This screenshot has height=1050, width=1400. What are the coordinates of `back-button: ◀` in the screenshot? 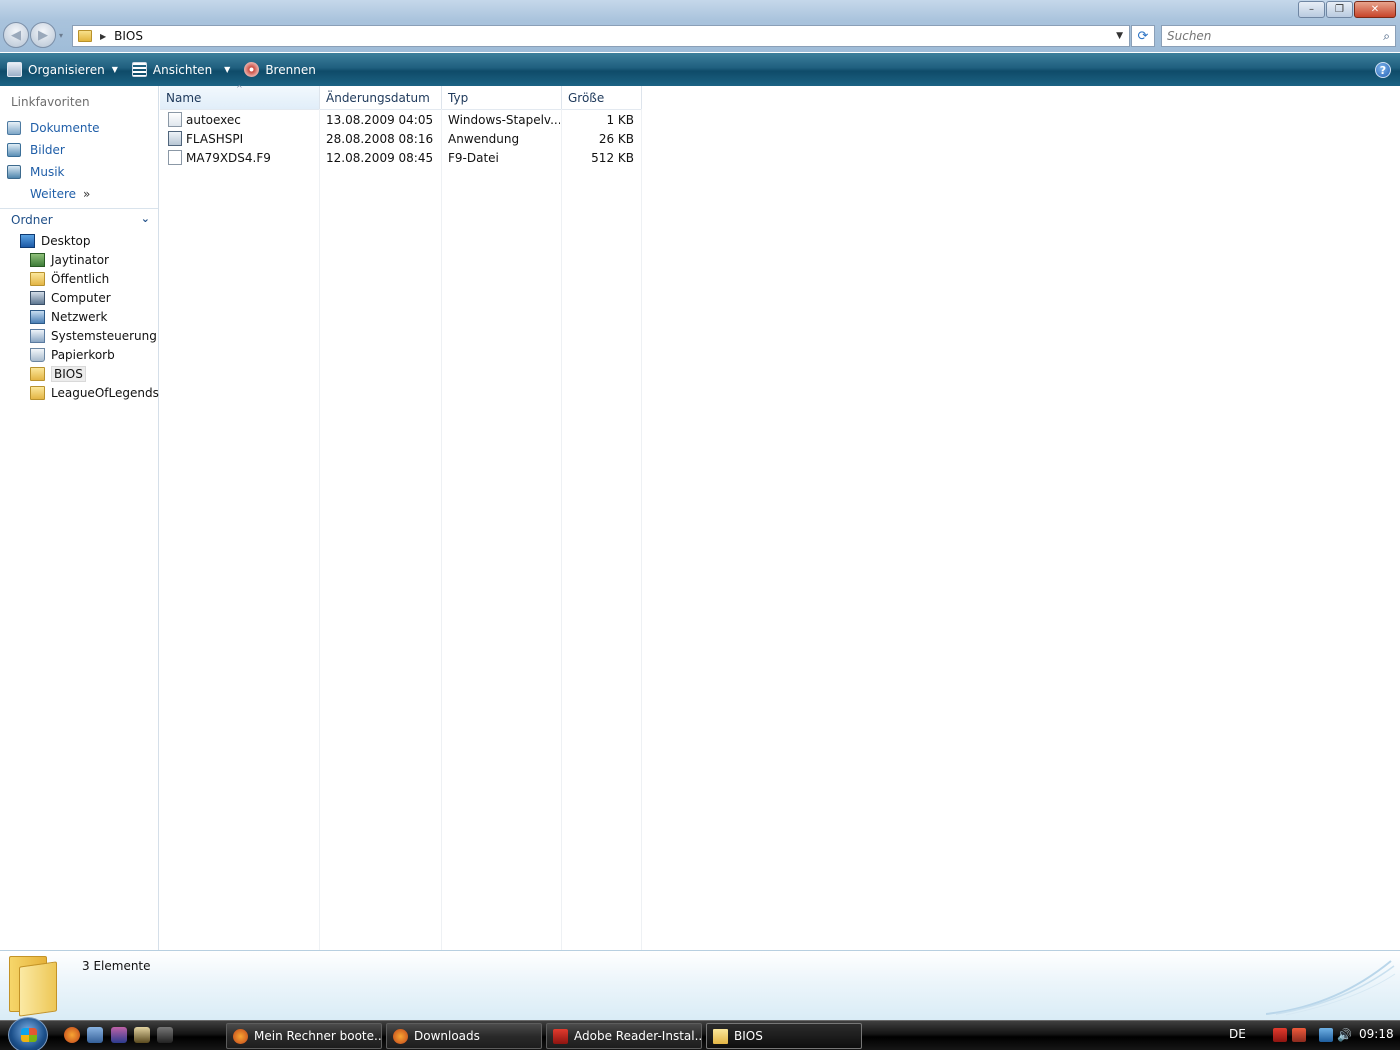 It's located at (16, 35).